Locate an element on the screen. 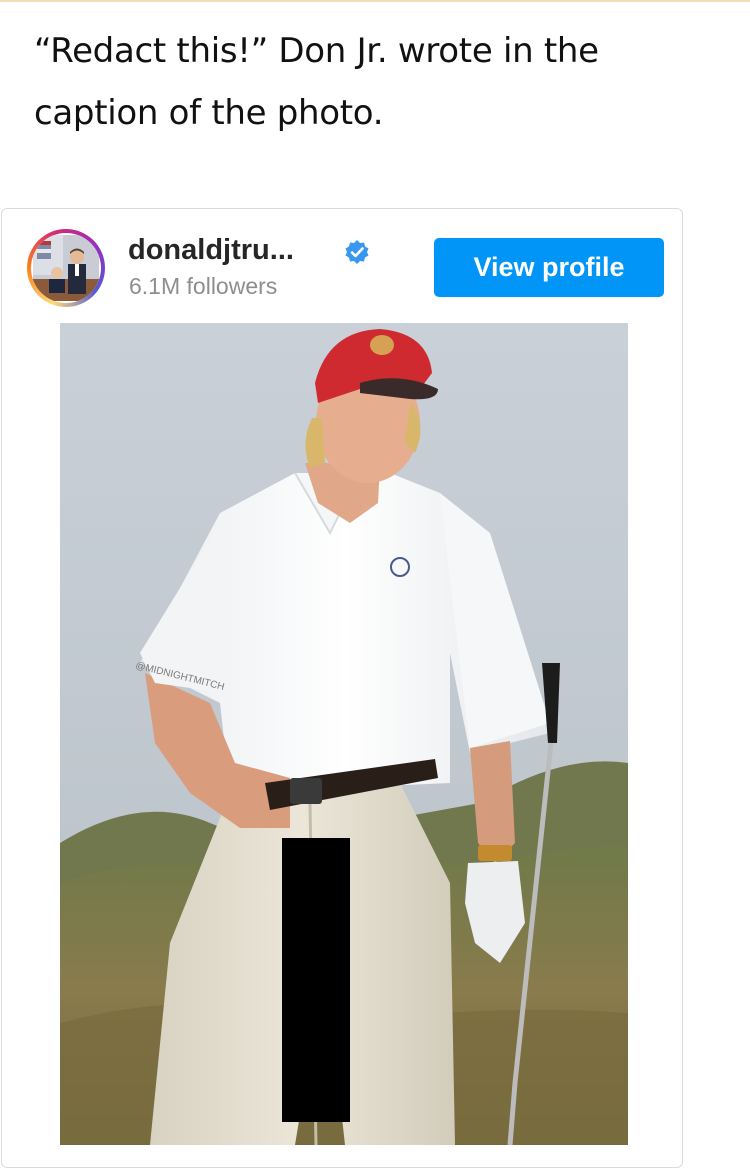 The width and height of the screenshot is (750, 1168). verified-badge-icon is located at coordinates (357, 252).